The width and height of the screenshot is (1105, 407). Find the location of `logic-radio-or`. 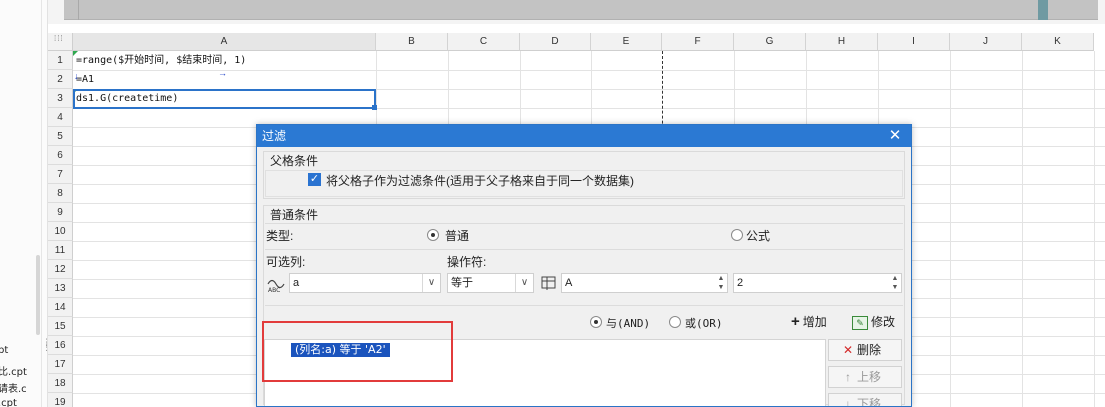

logic-radio-or is located at coordinates (675, 322).